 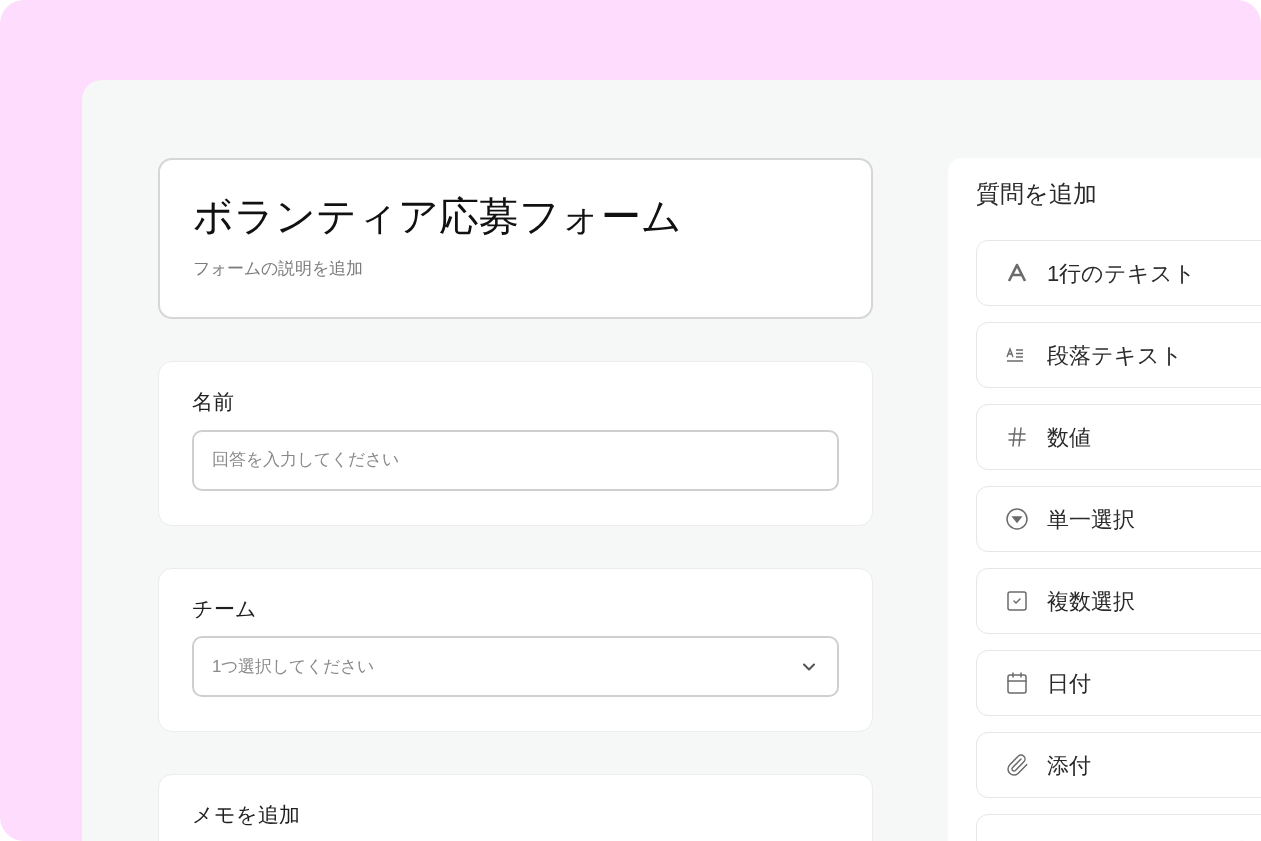 What do you see at coordinates (1118, 519) in the screenshot?
I see `question-type-button: 単一選択` at bounding box center [1118, 519].